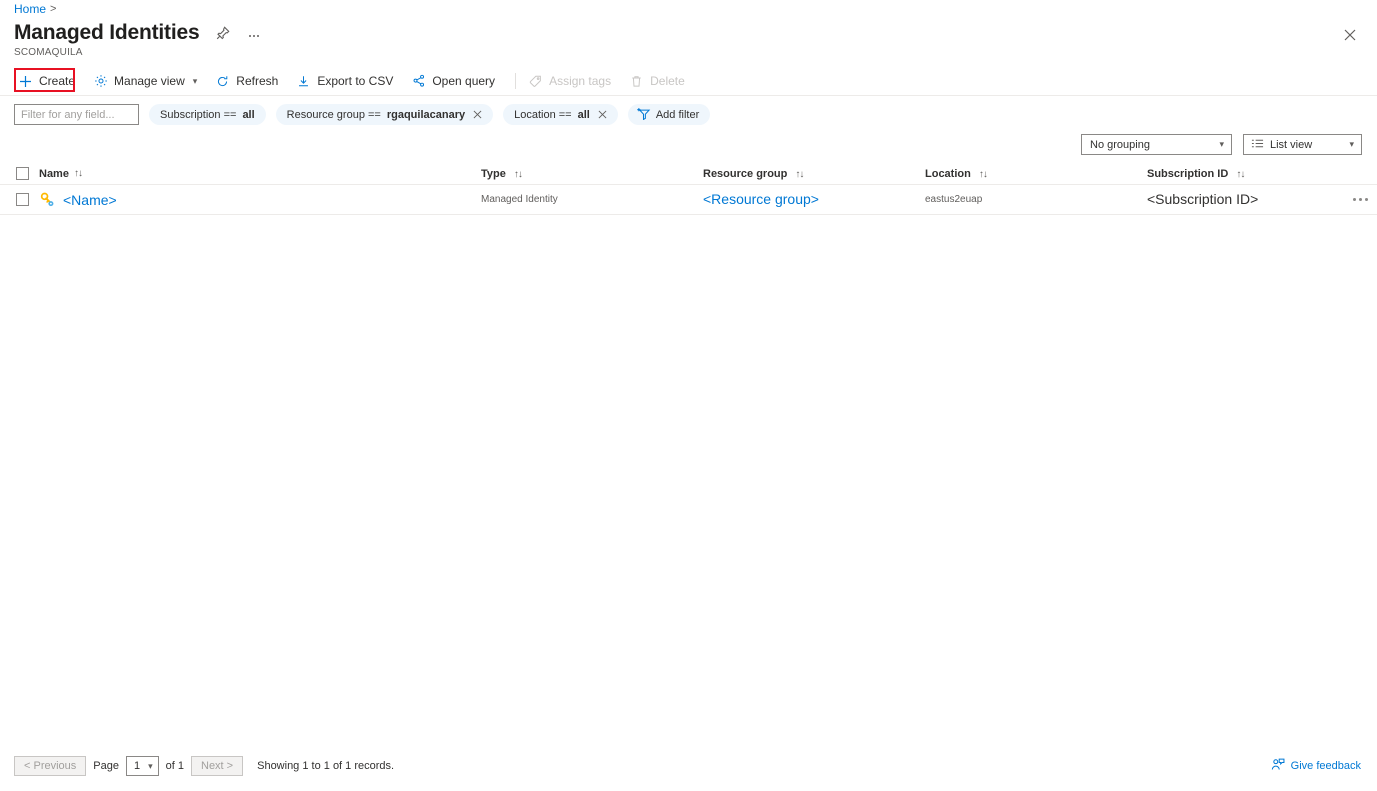 This screenshot has height=791, width=1377. Describe the element at coordinates (1257, 145) in the screenshot. I see `list-view-icon` at that location.